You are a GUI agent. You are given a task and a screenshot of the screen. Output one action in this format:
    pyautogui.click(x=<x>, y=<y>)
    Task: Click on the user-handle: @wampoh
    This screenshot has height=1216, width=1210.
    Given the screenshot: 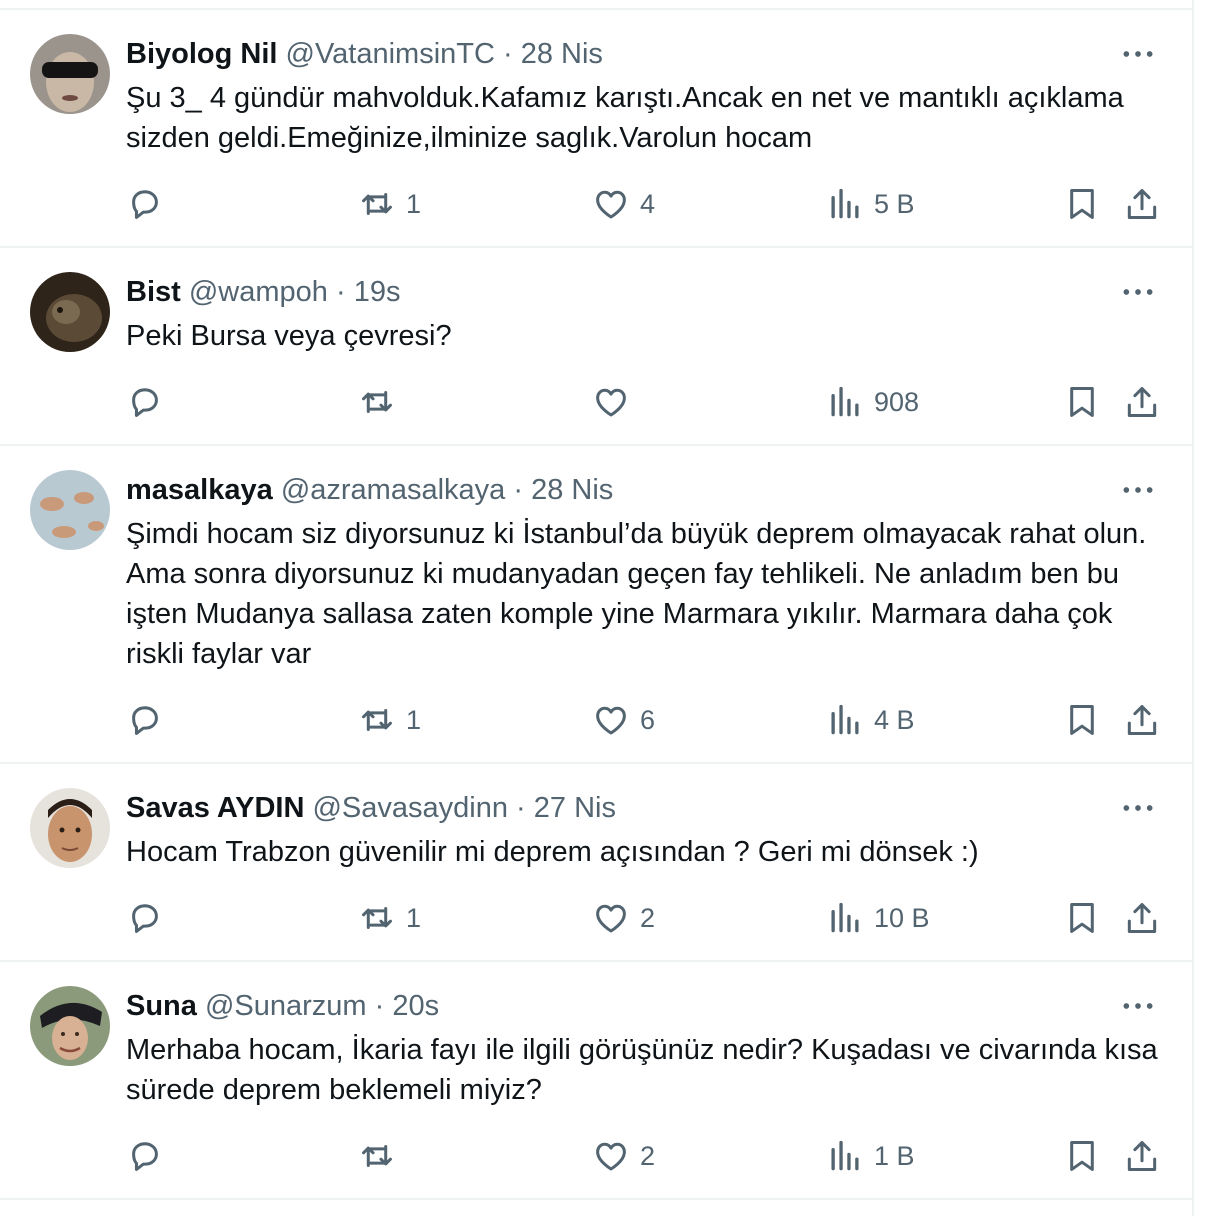 What is the action you would take?
    pyautogui.click(x=258, y=292)
    